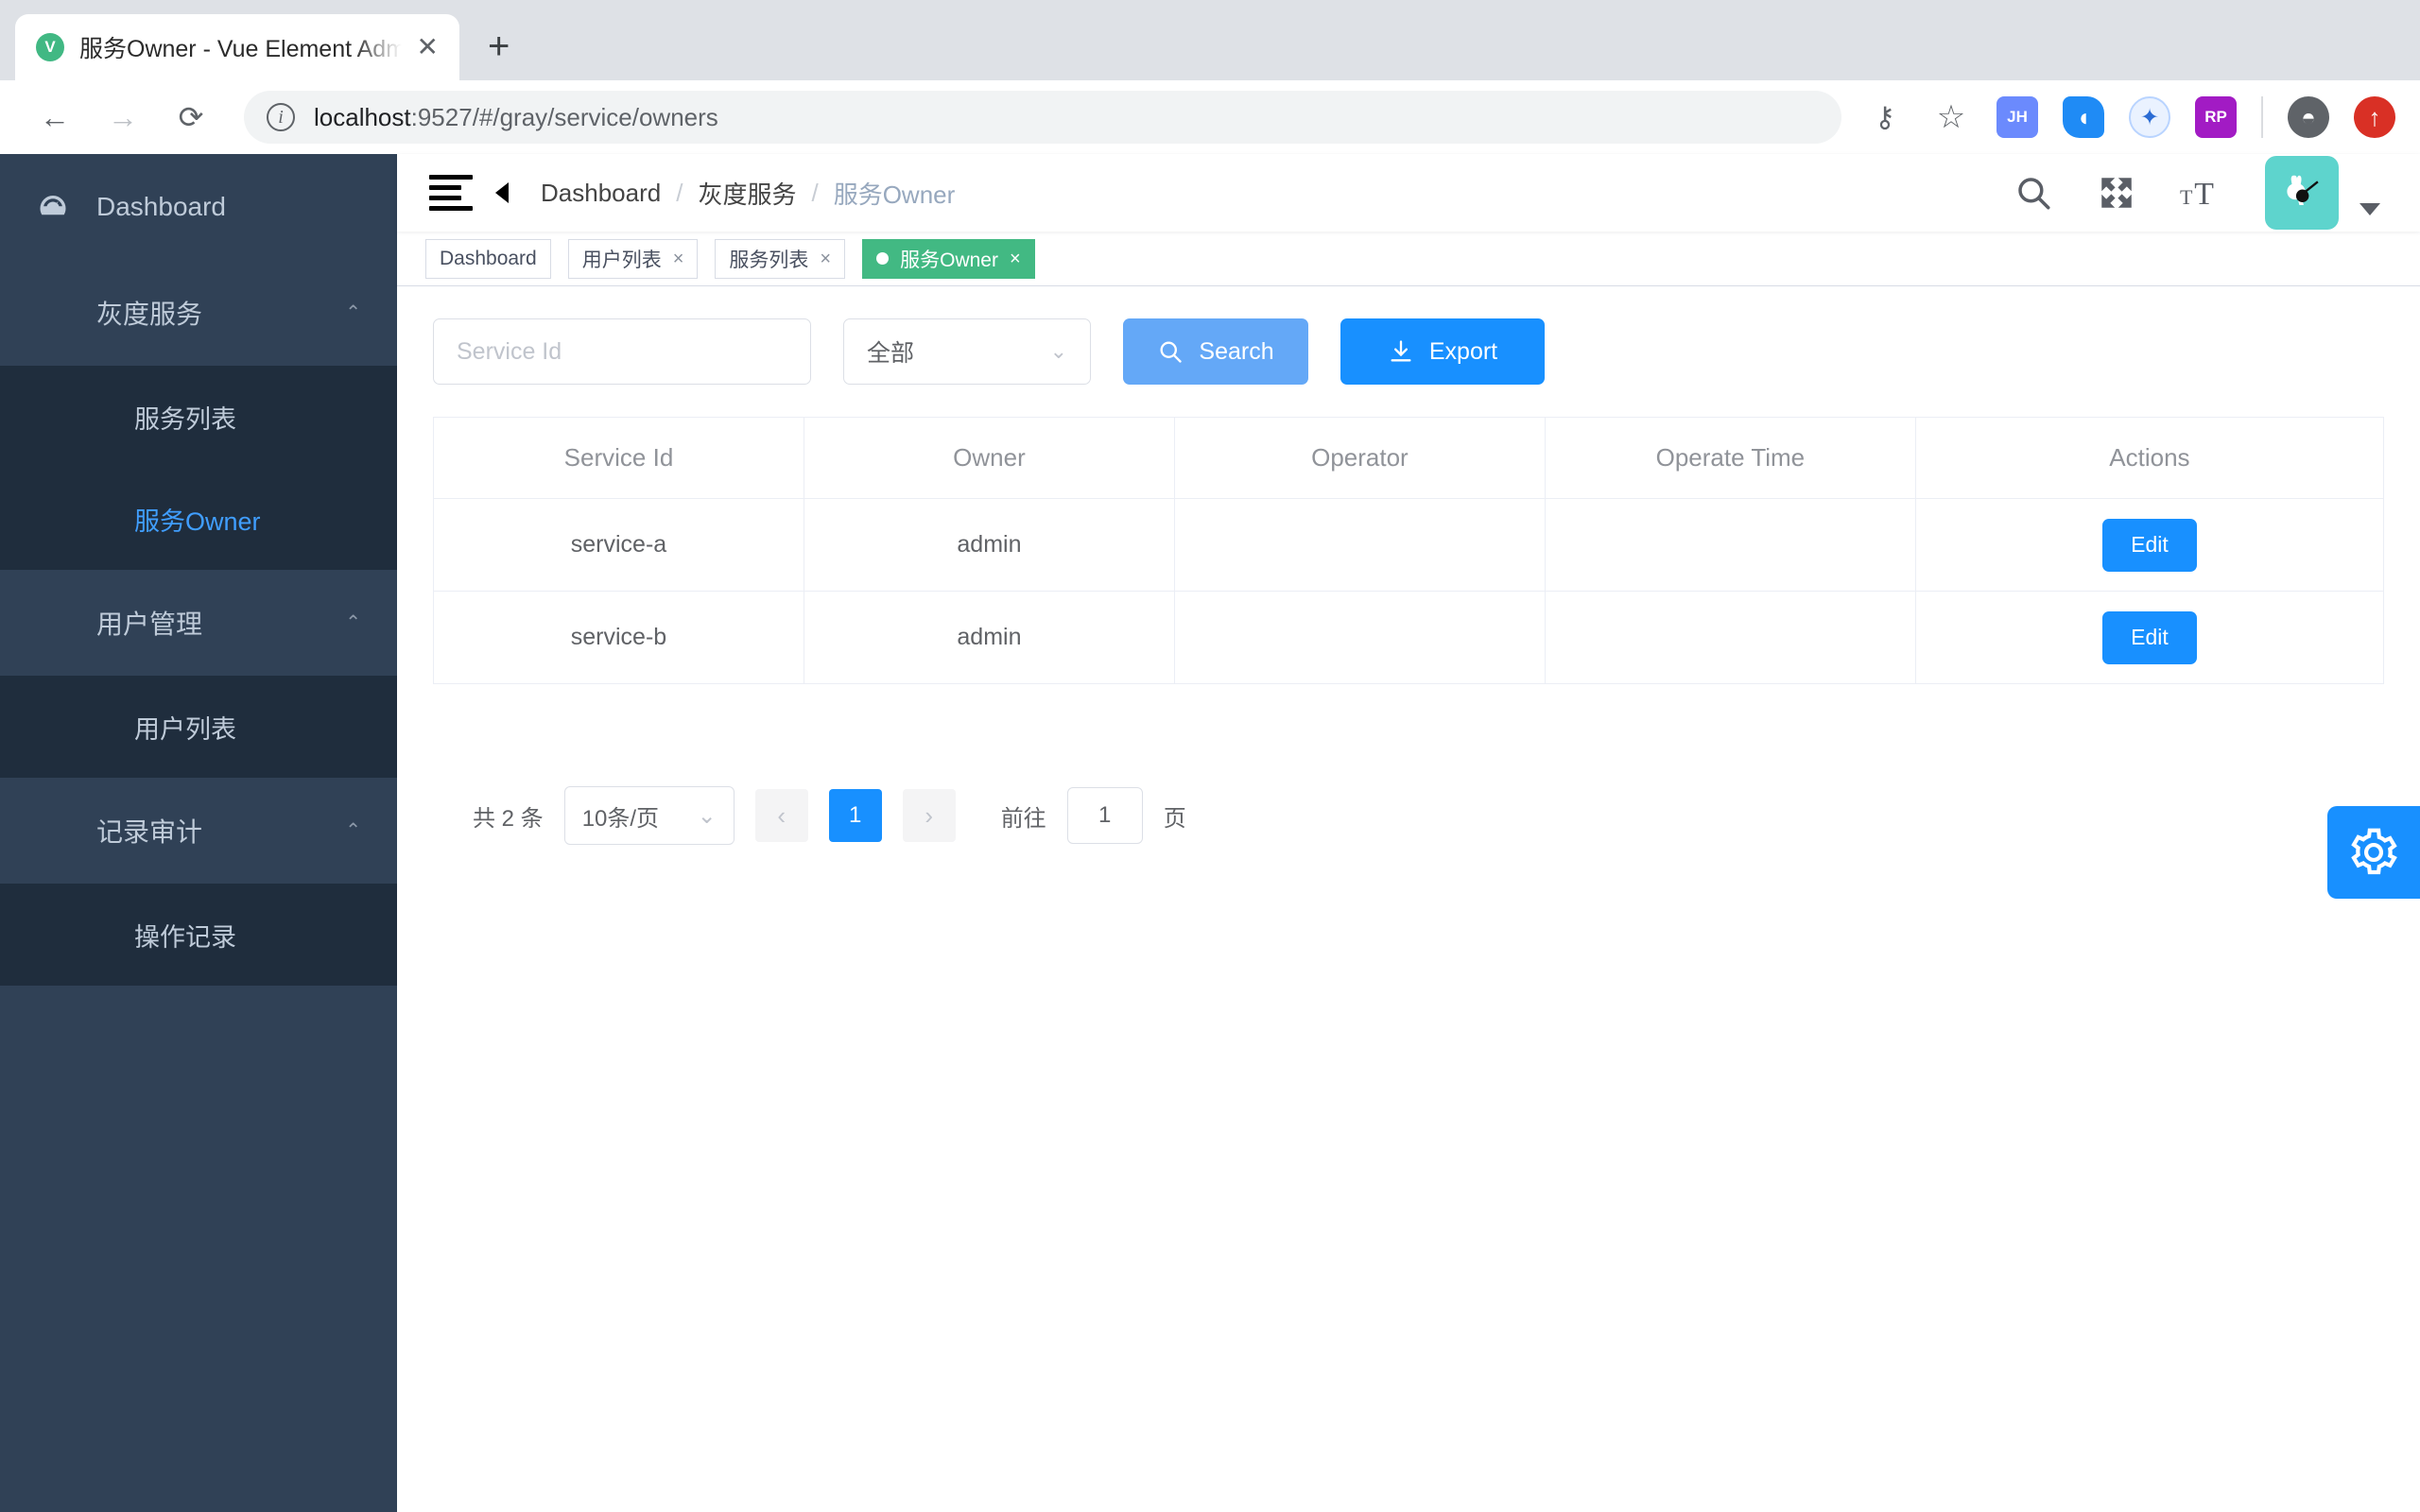 The image size is (2420, 1512). I want to click on droplet-extension-icon: ◖, so click(2083, 117).